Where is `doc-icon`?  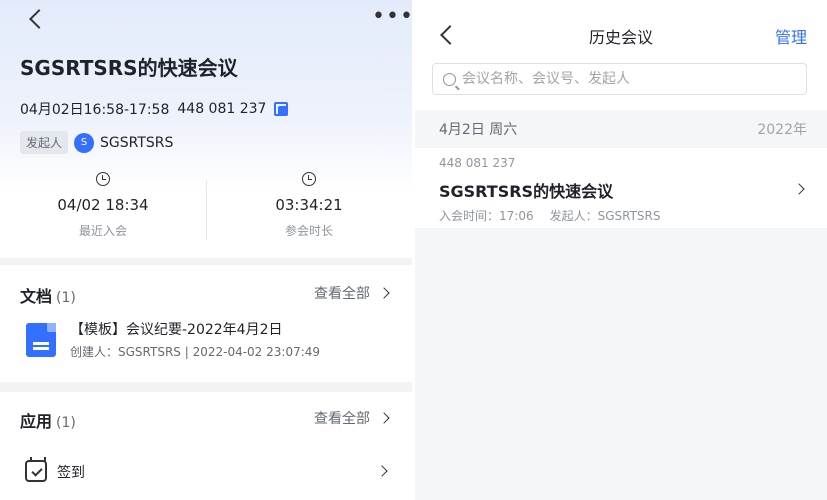 doc-icon is located at coordinates (41, 340).